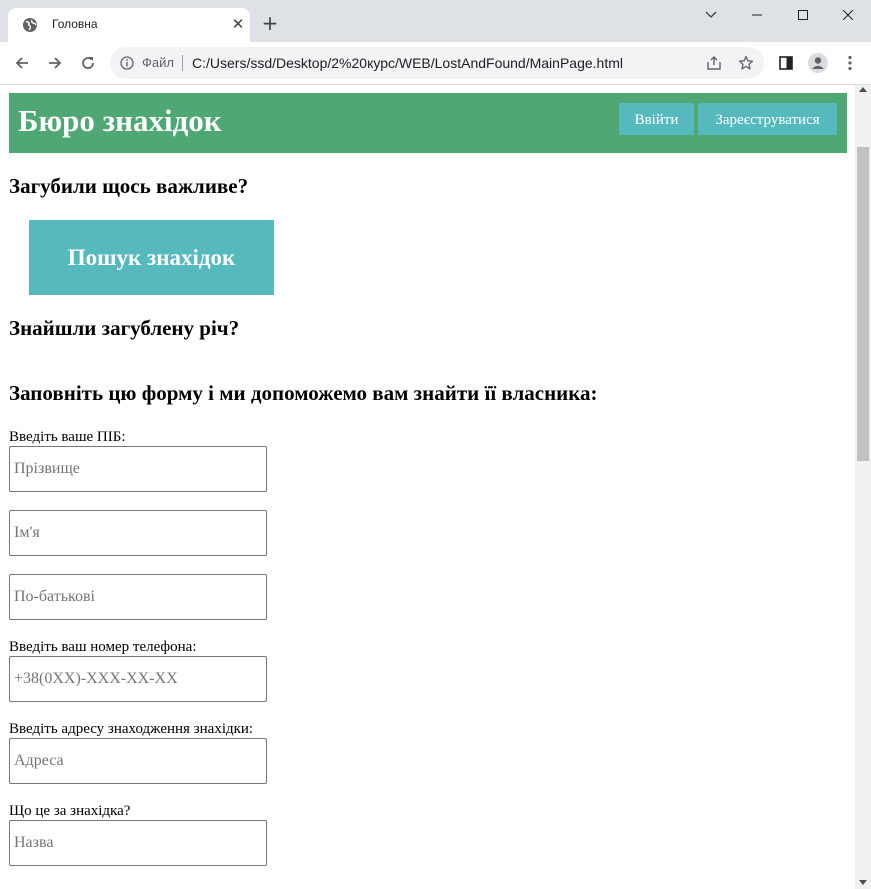  What do you see at coordinates (138, 761) in the screenshot?
I see `address-input: Адреса` at bounding box center [138, 761].